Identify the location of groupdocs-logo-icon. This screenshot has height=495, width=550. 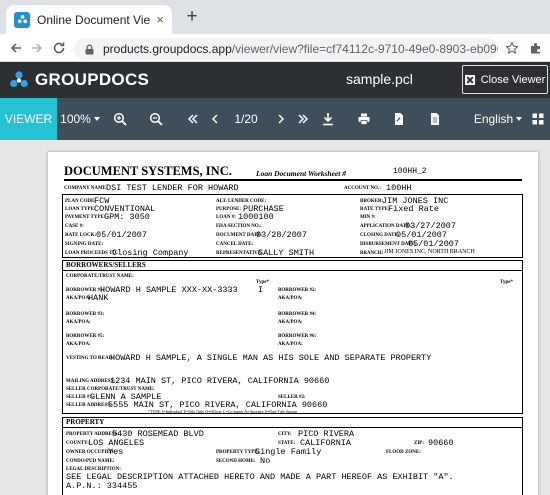
(19, 79).